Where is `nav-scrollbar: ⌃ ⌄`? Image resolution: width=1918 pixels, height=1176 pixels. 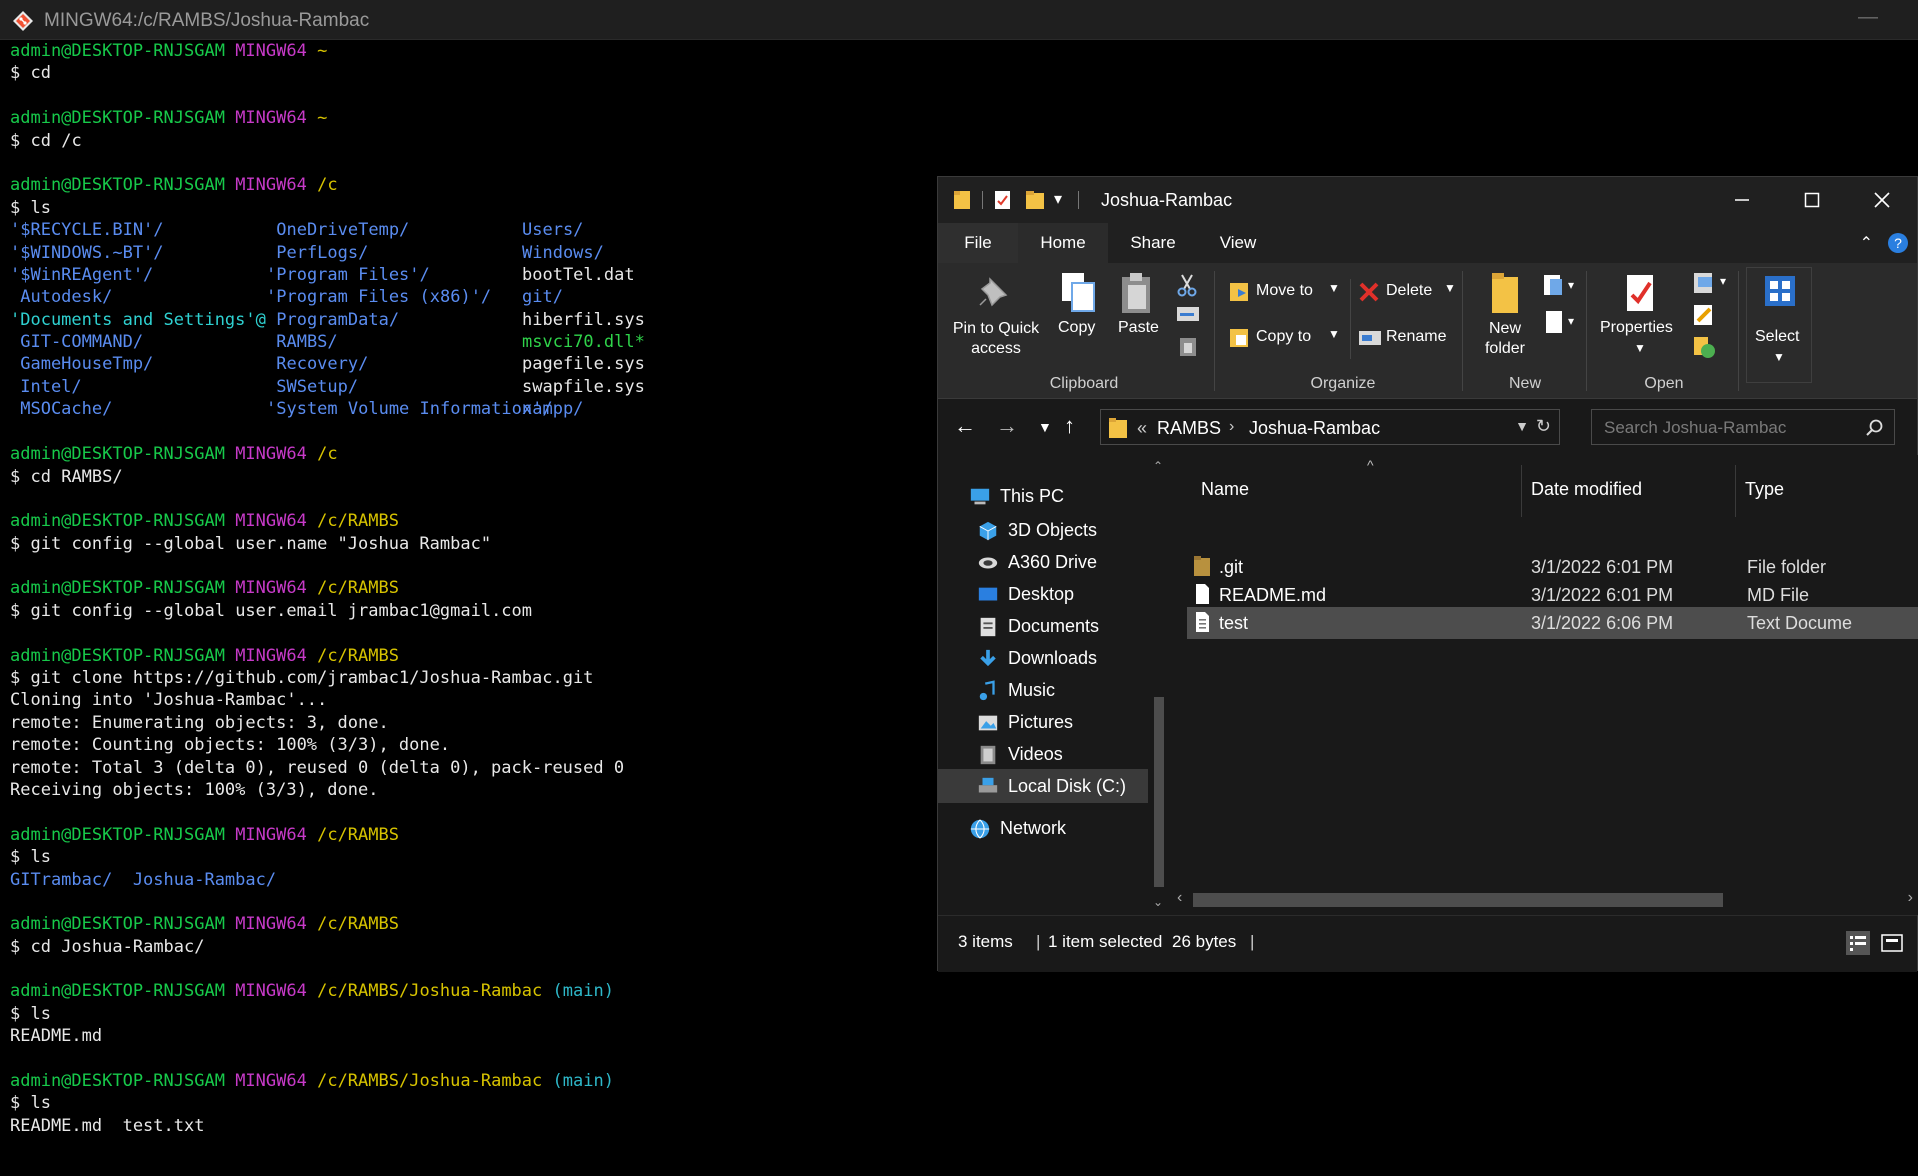
nav-scrollbar: ⌃ ⌄ is located at coordinates (1159, 685).